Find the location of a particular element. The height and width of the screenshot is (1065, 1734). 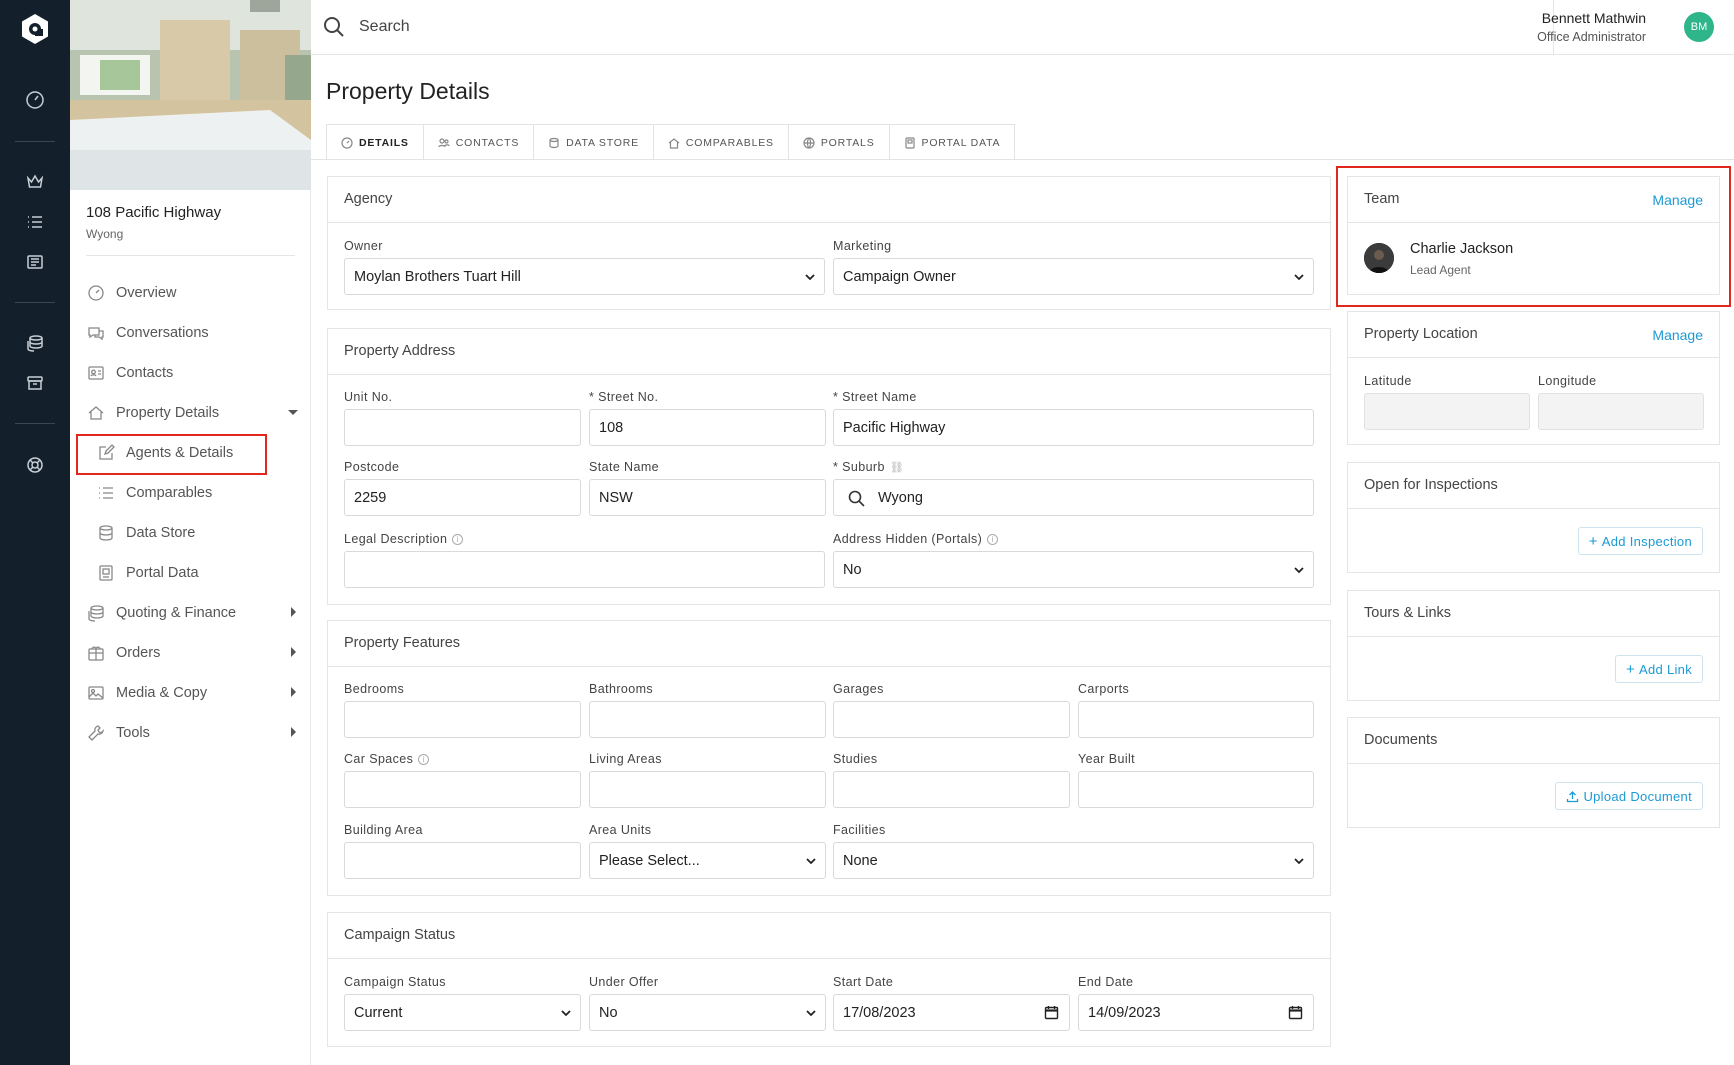

garages-field is located at coordinates (951, 719).